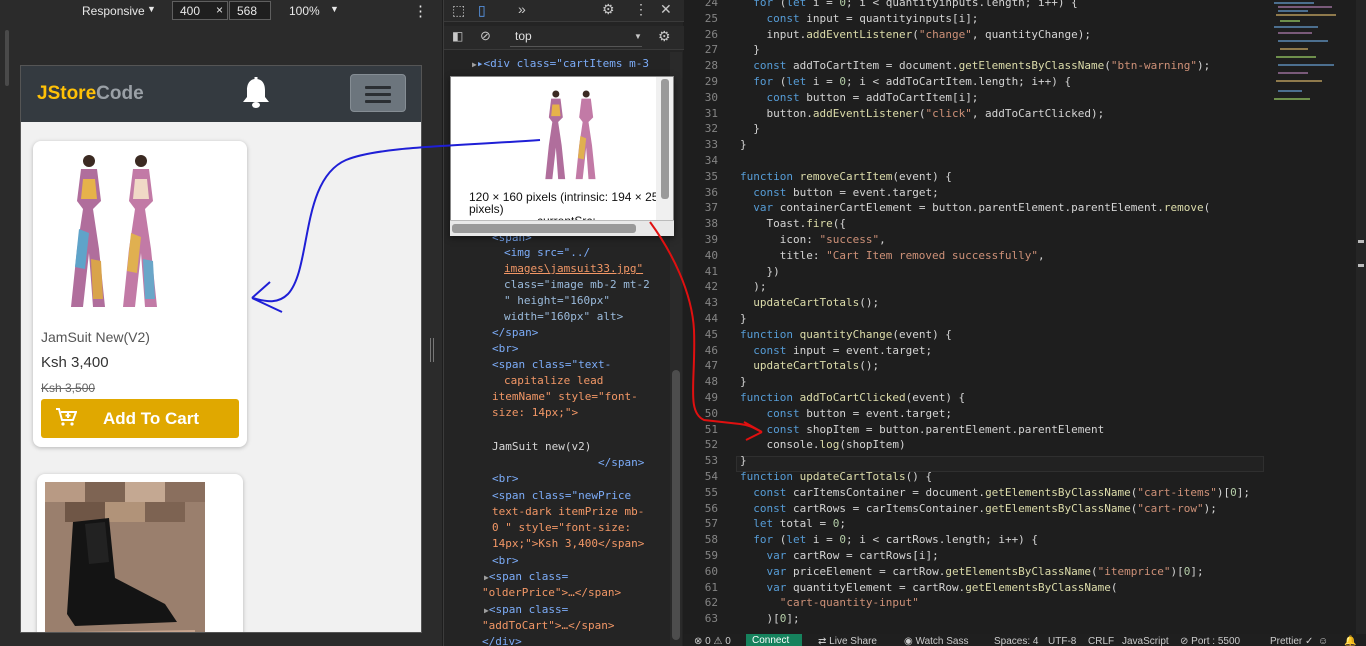 Image resolution: width=1366 pixels, height=646 pixels. Describe the element at coordinates (482, 10) in the screenshot. I see `device-toolbar-icon: ▯` at that location.